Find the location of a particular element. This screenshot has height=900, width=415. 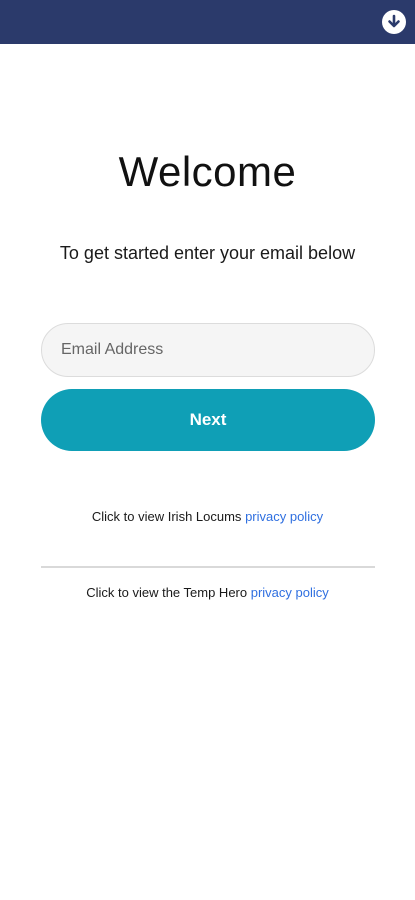

top-bar is located at coordinates (207, 22).